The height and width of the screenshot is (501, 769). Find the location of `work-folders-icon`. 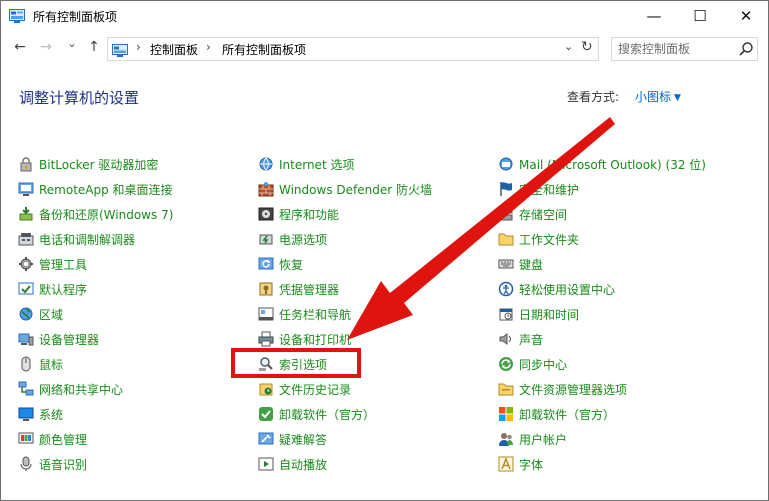

work-folders-icon is located at coordinates (506, 239).